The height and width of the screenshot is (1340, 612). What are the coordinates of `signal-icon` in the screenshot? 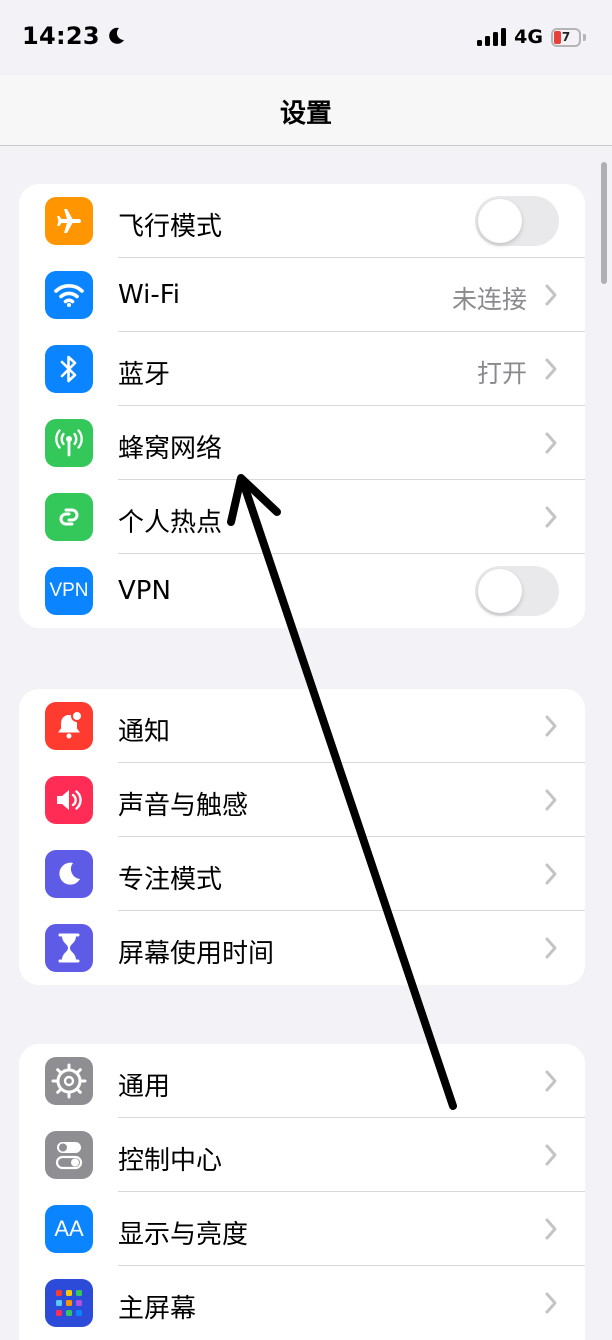 It's located at (492, 37).